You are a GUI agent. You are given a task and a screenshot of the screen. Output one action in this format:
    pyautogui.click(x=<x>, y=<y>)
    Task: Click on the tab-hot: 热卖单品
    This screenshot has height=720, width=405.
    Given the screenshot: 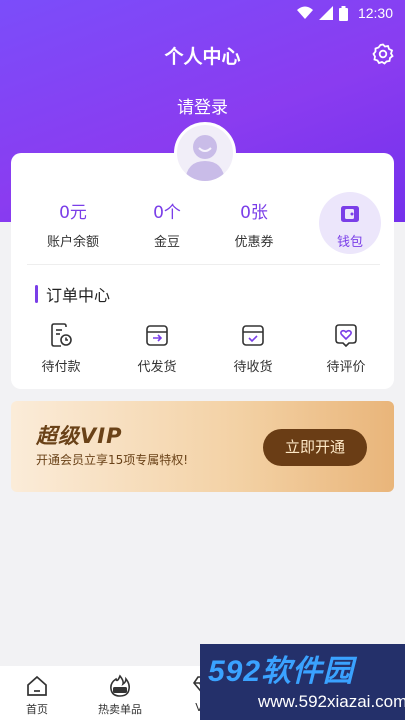 What is the action you would take?
    pyautogui.click(x=120, y=695)
    